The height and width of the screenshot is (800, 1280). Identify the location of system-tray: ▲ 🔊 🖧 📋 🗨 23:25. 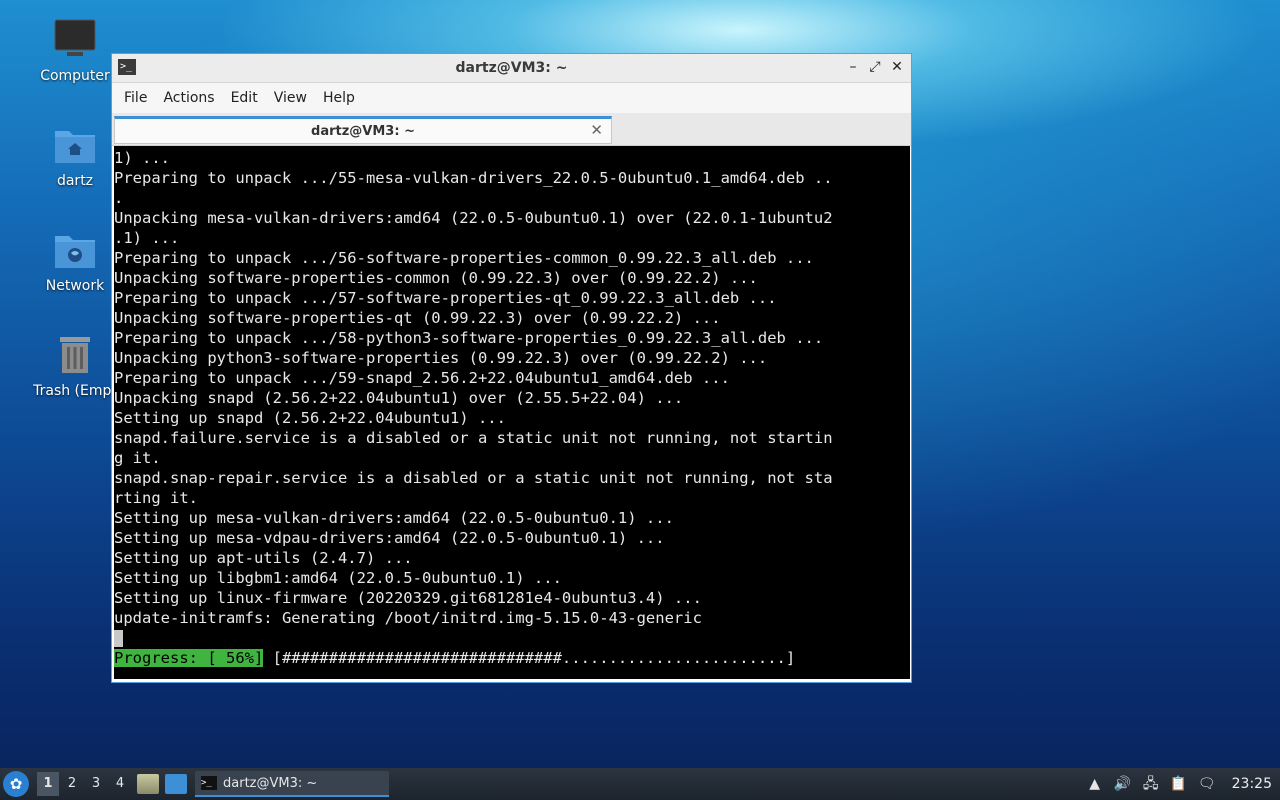
(1179, 784).